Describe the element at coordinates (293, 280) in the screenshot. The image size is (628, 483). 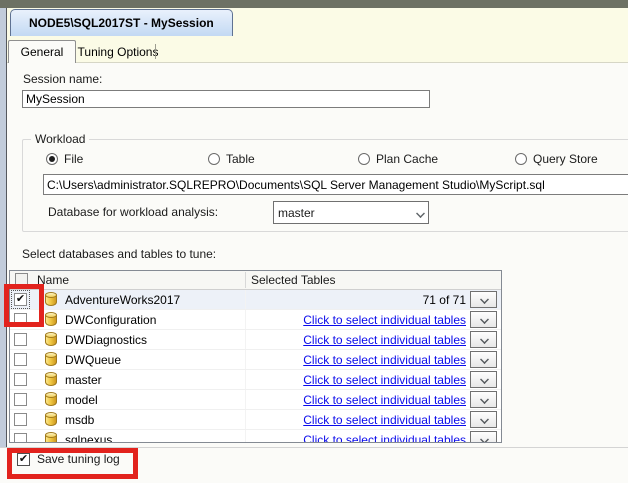
I see `column-header-selected-tables: Selected Tables` at that location.